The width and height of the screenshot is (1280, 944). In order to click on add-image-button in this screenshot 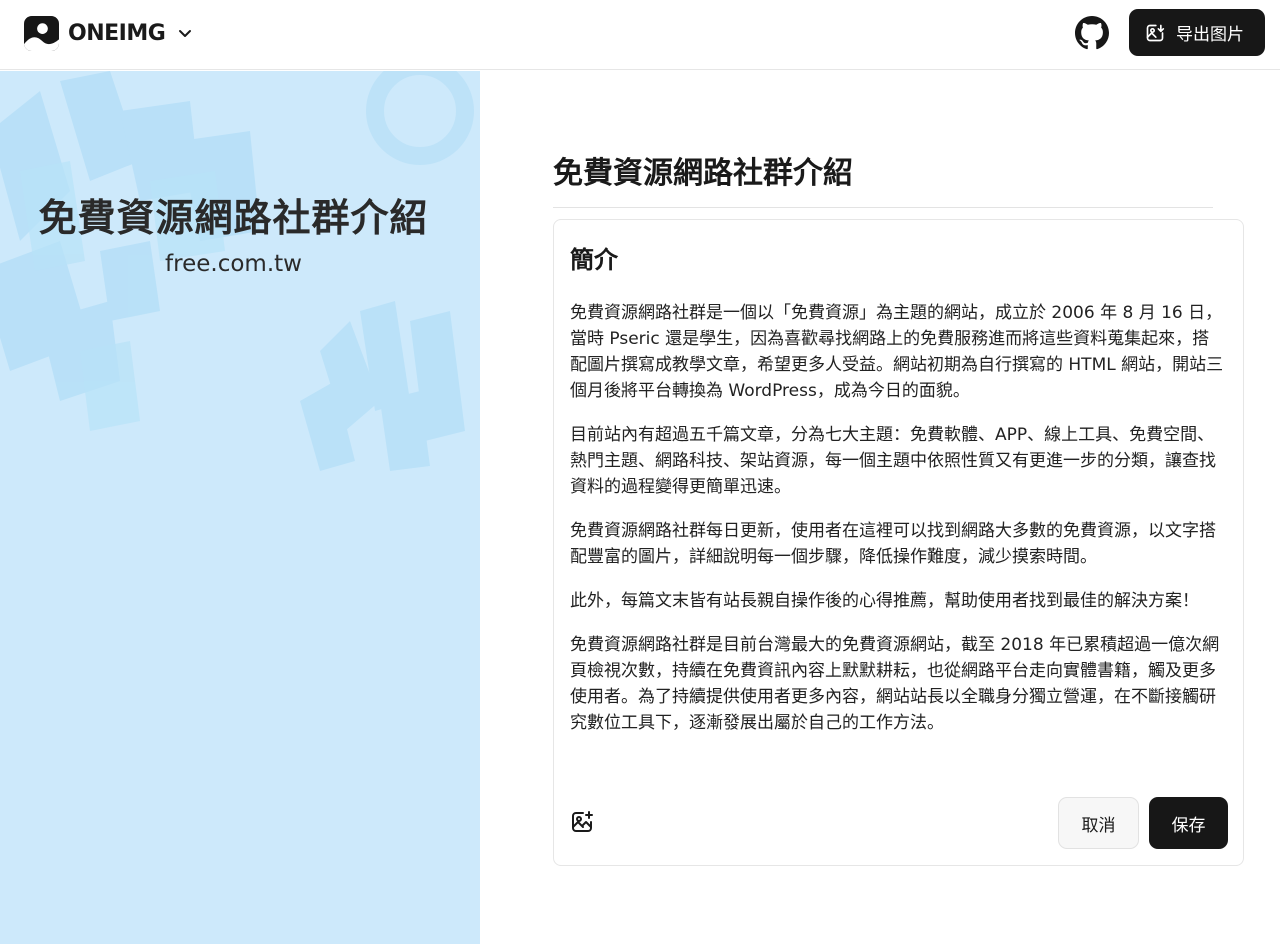, I will do `click(582, 822)`.